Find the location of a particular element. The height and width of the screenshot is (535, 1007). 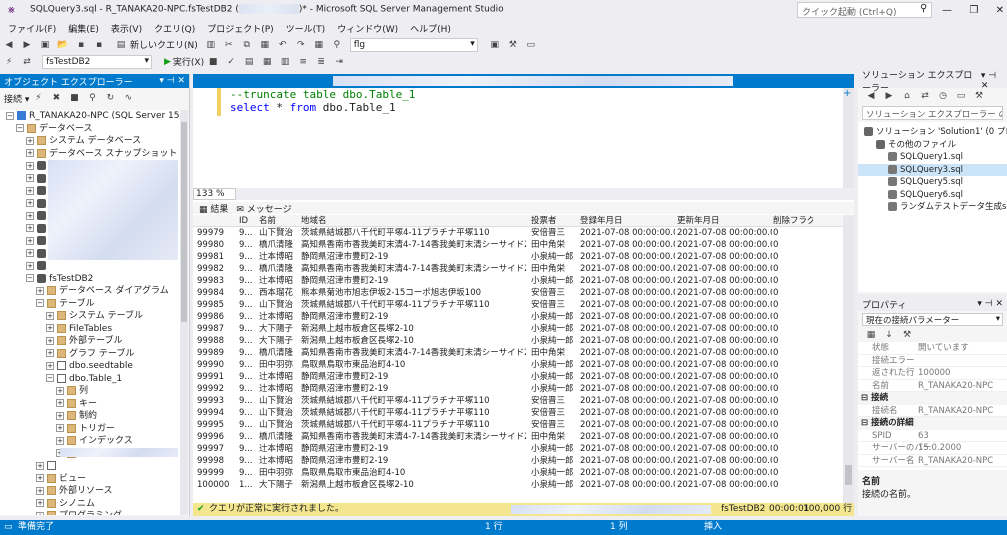

tree-node: + キー is located at coordinates (94, 404).